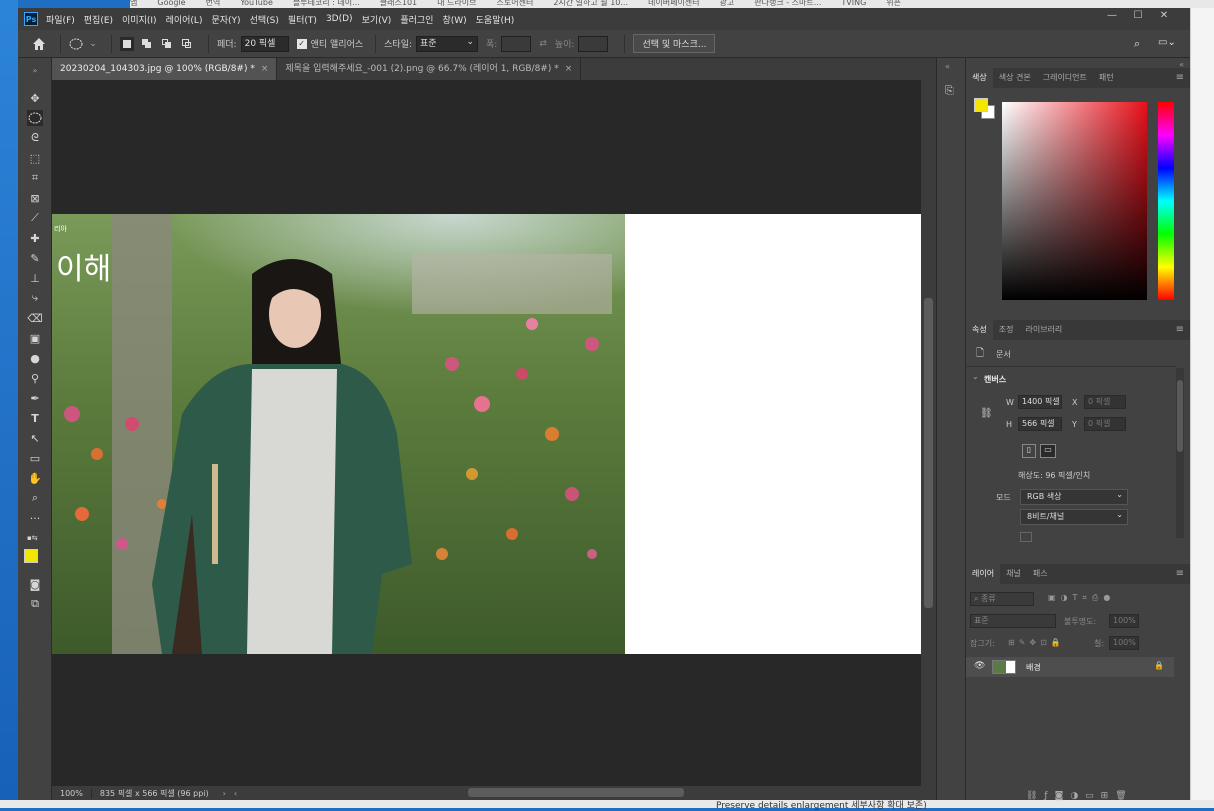 Image resolution: width=1214 pixels, height=811 pixels. Describe the element at coordinates (35, 318) in the screenshot. I see `eraser-tool-icon: ⌫` at that location.